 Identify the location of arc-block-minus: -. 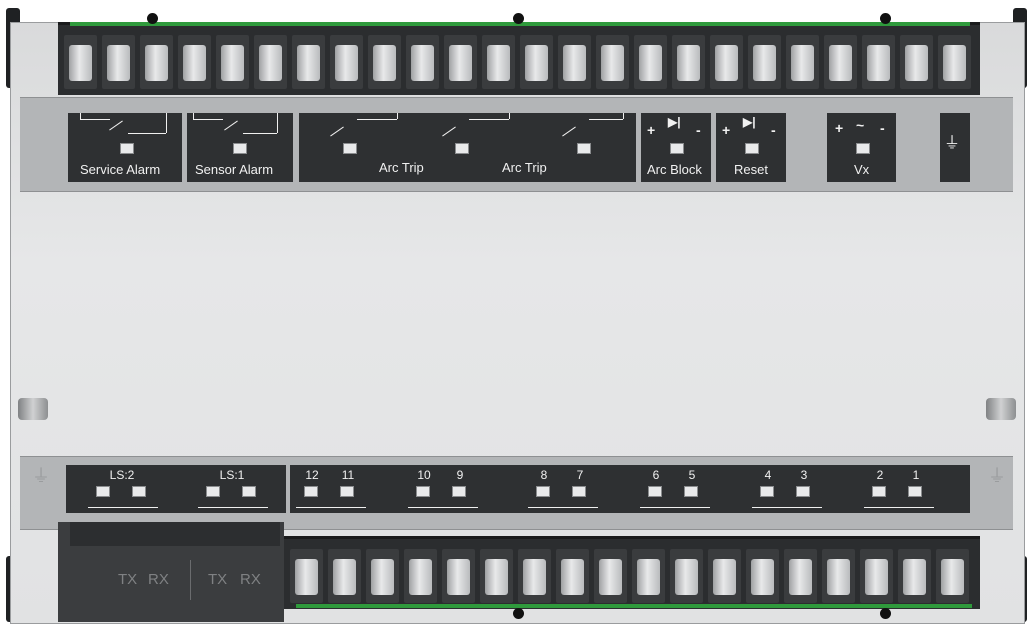
(698, 130).